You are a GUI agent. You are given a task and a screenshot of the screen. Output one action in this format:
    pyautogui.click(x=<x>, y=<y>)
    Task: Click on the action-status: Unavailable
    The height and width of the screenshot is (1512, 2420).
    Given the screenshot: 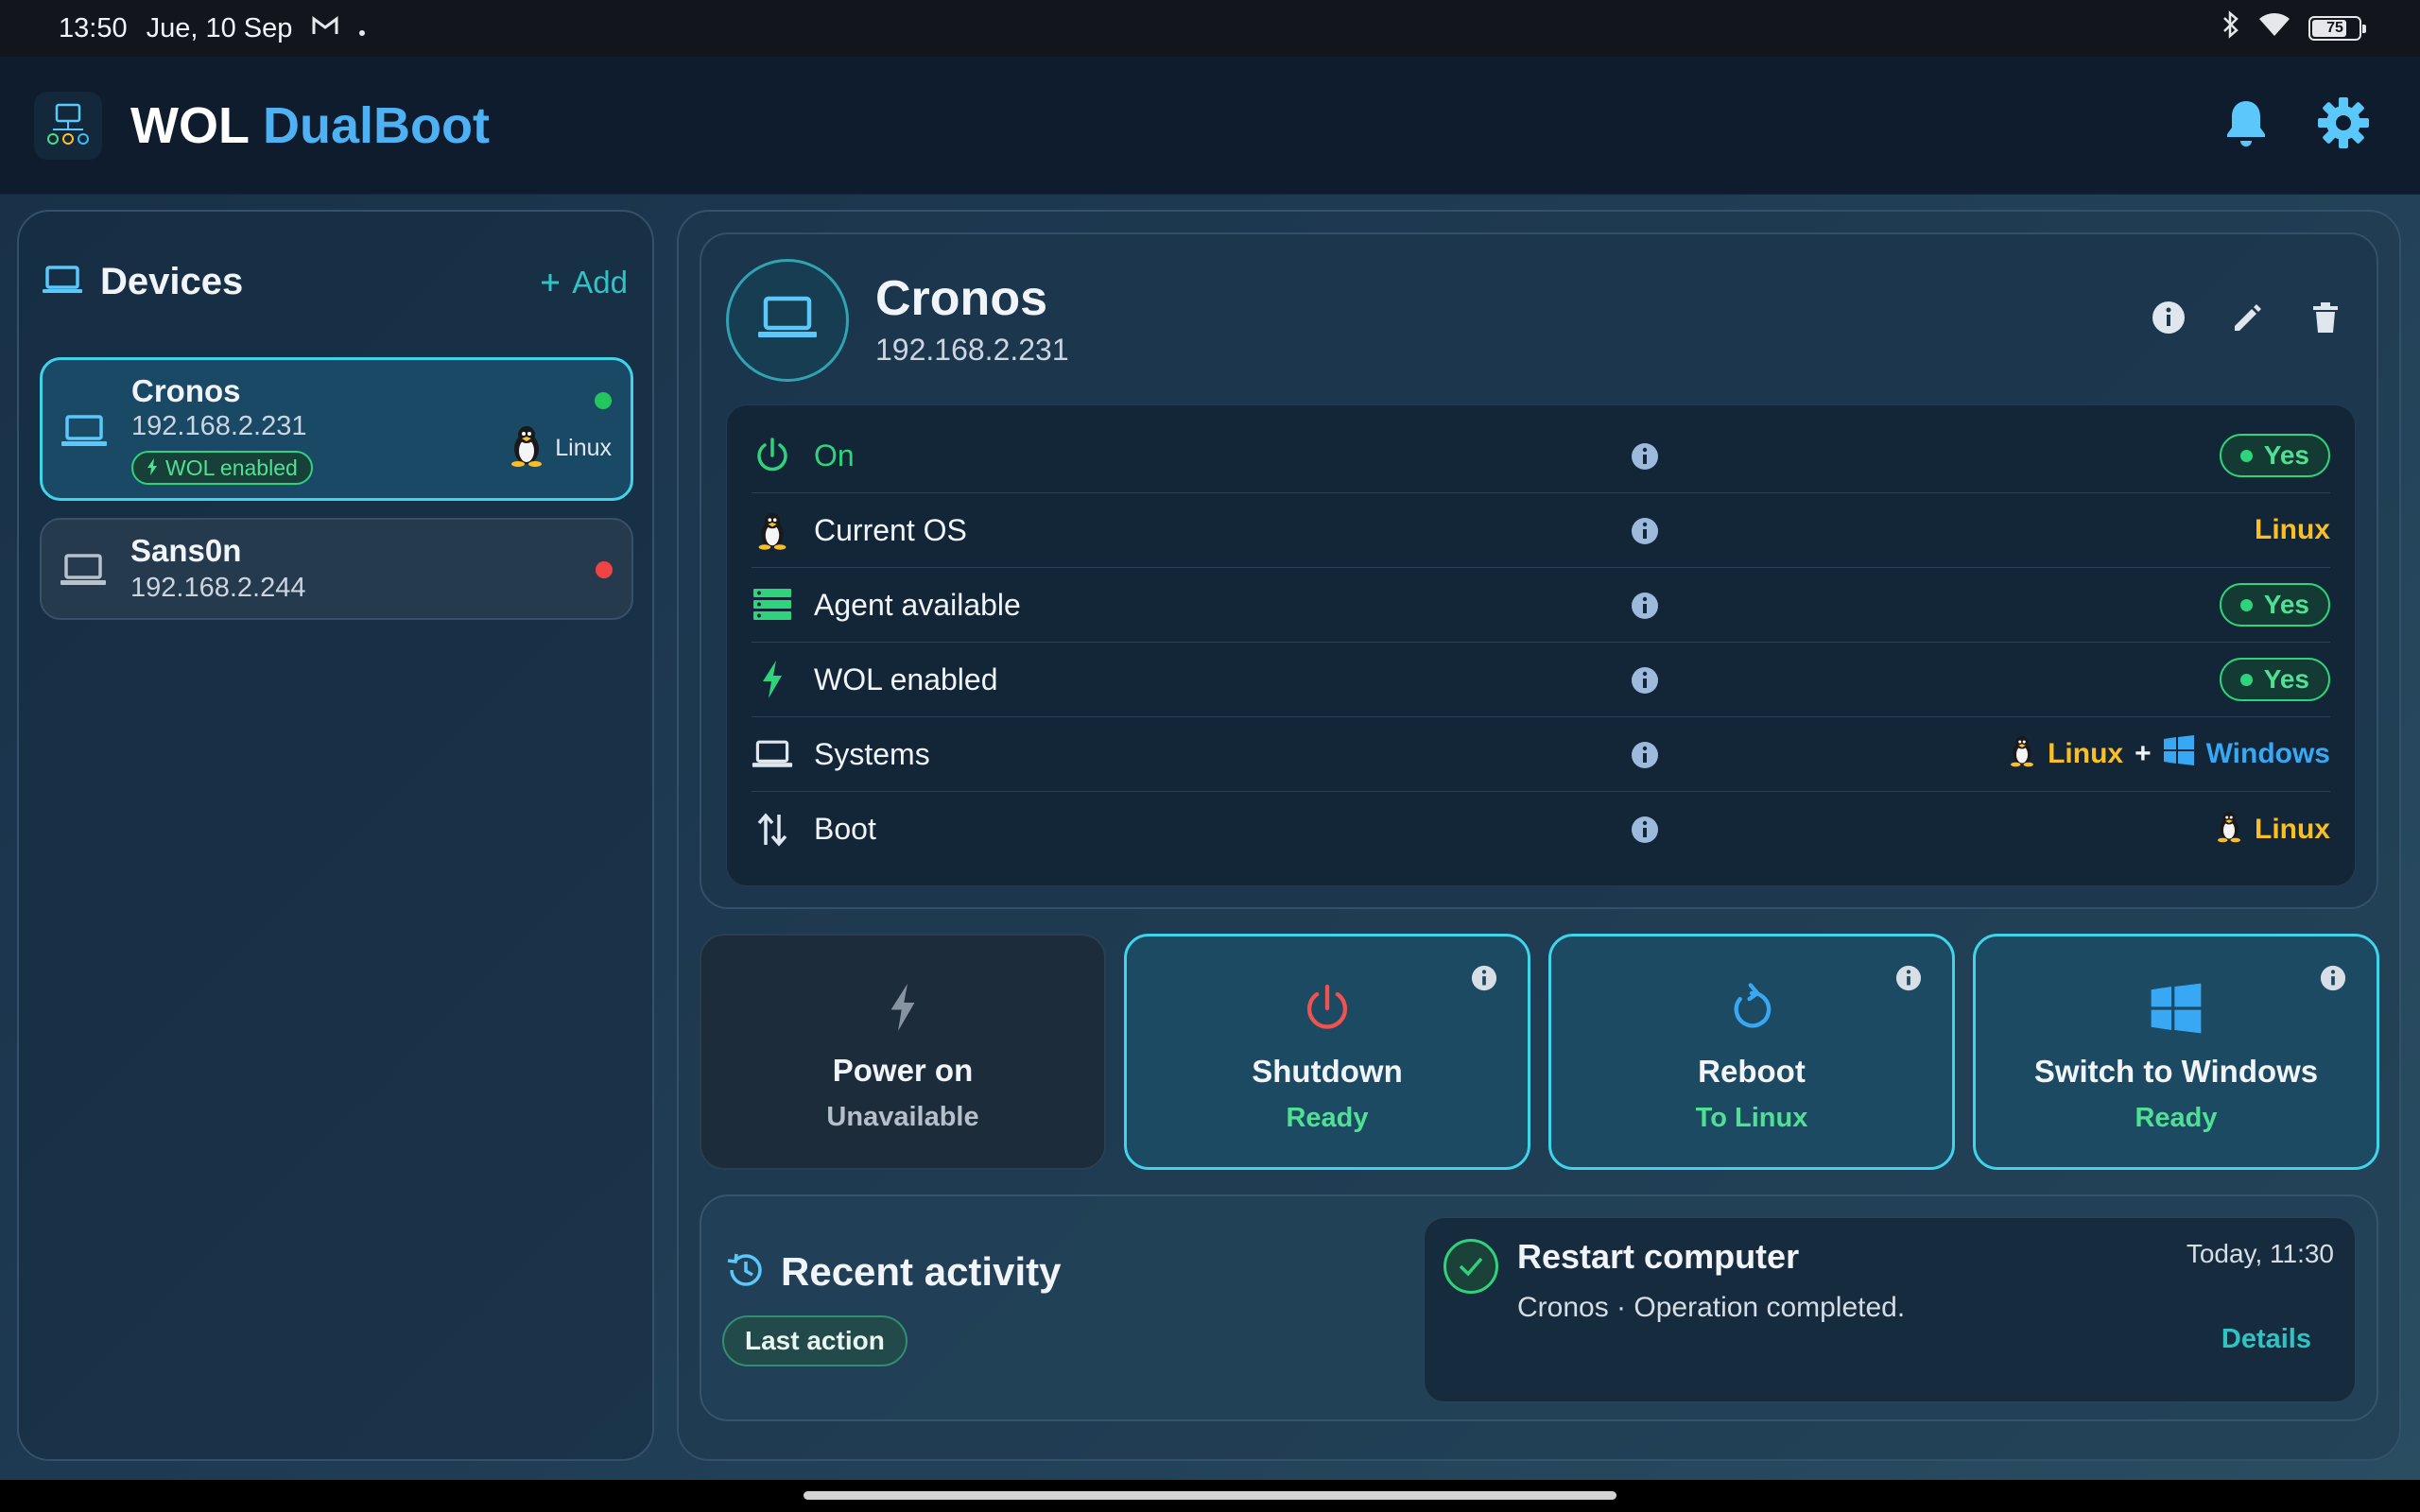 What is the action you would take?
    pyautogui.click(x=902, y=1117)
    